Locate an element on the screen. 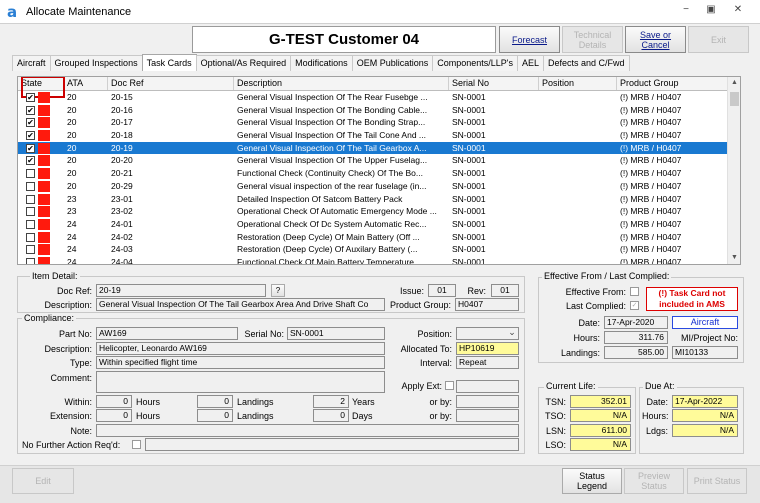 The image size is (760, 503). print-status-button: Print Status is located at coordinates (717, 481).